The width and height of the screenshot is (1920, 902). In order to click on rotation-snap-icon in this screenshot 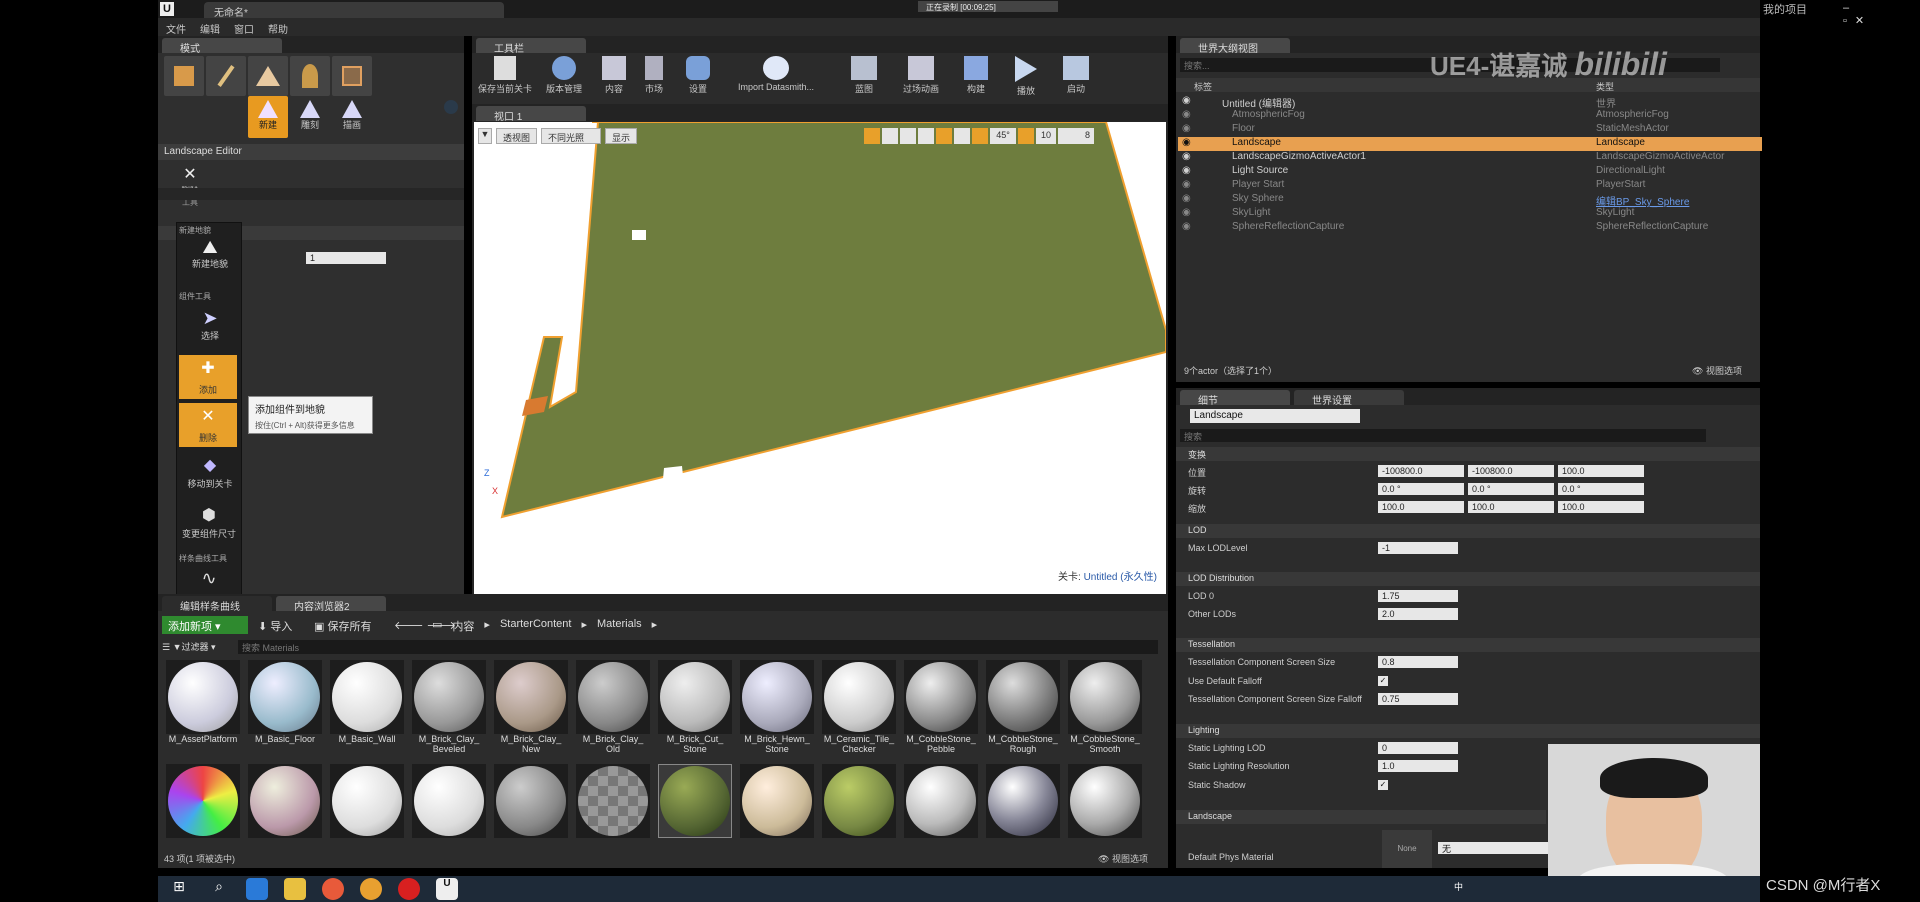, I will do `click(980, 136)`.